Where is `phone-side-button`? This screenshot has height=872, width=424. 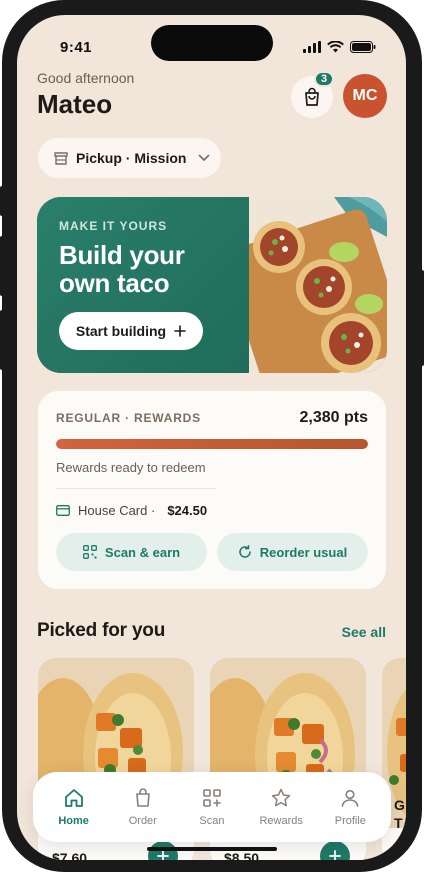 phone-side-button is located at coordinates (2, 201).